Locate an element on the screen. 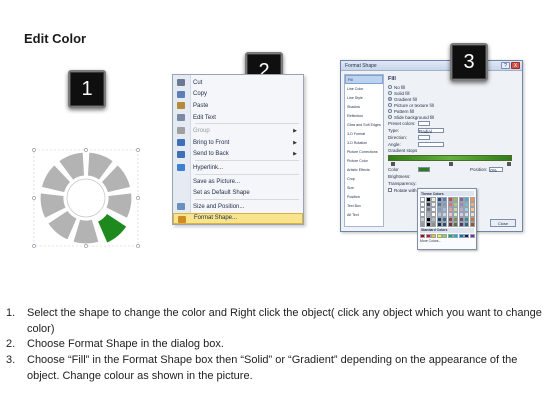  menu-item-cut: Cut is located at coordinates (238, 83).